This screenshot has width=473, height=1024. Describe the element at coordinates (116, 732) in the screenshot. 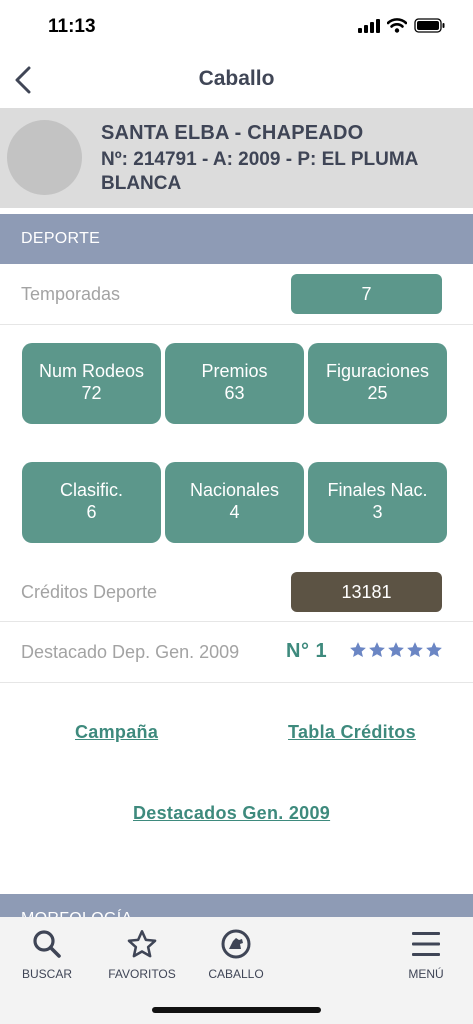

I see `campana-link: Campaña` at that location.